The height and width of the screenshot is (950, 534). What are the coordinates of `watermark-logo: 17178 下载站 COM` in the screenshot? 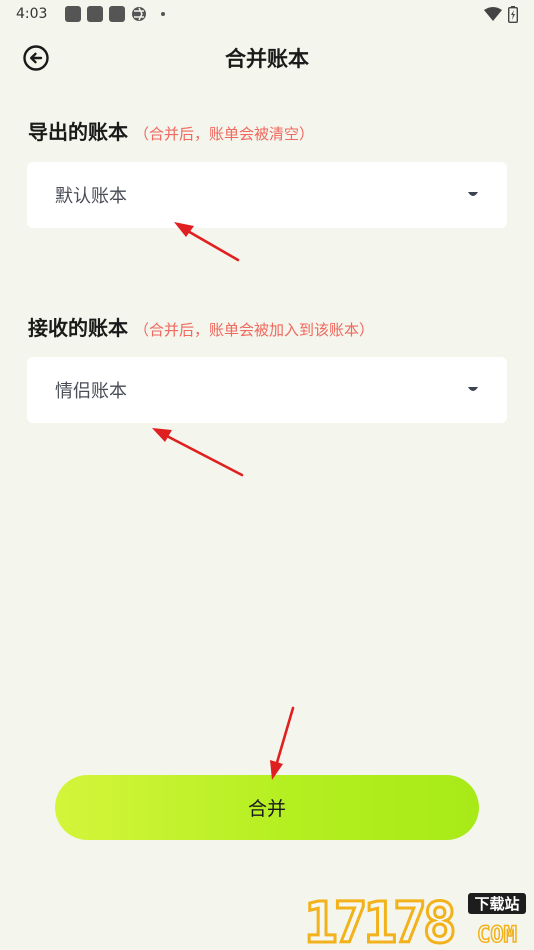 It's located at (414, 919).